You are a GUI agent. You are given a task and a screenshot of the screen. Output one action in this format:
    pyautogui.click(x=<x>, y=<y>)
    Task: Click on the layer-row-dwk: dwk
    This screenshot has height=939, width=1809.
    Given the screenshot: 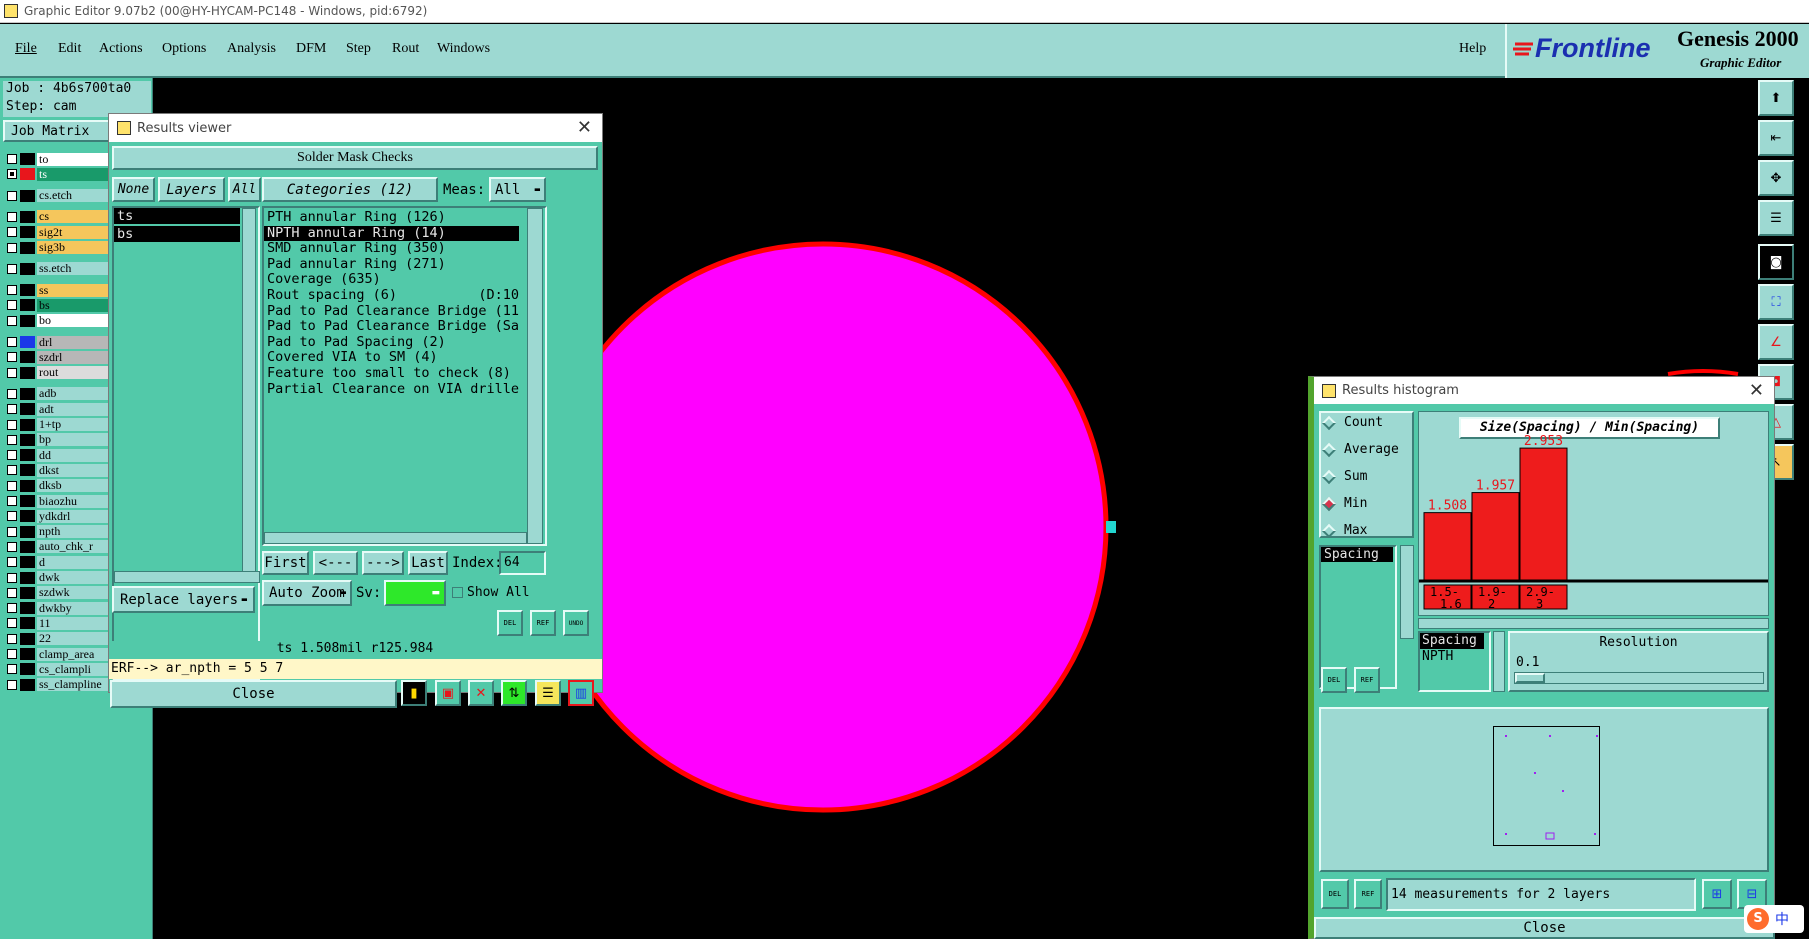 What is the action you would take?
    pyautogui.click(x=58, y=578)
    